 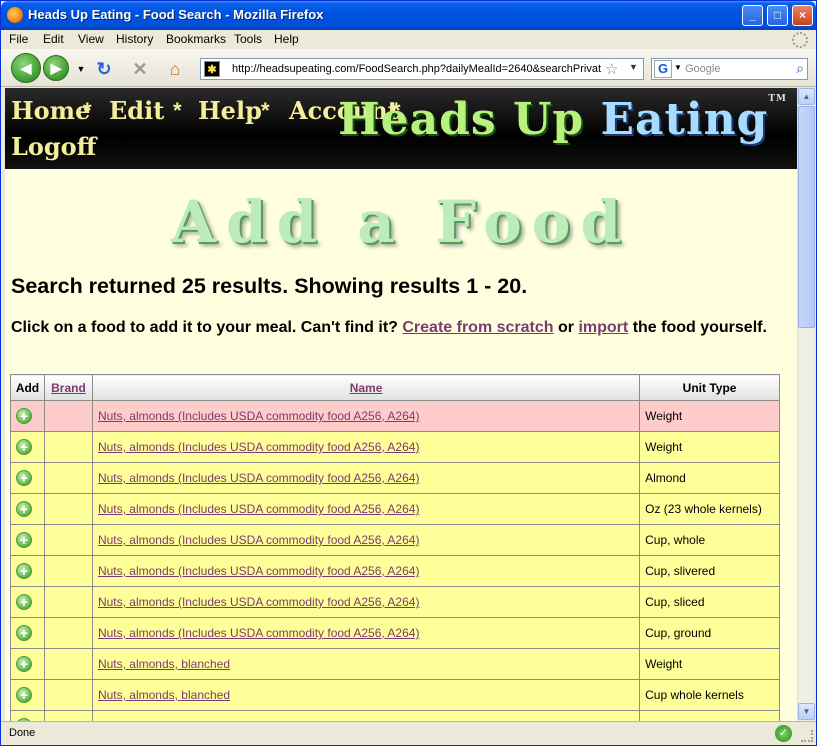 What do you see at coordinates (248, 39) in the screenshot?
I see `menu-tools: Tools` at bounding box center [248, 39].